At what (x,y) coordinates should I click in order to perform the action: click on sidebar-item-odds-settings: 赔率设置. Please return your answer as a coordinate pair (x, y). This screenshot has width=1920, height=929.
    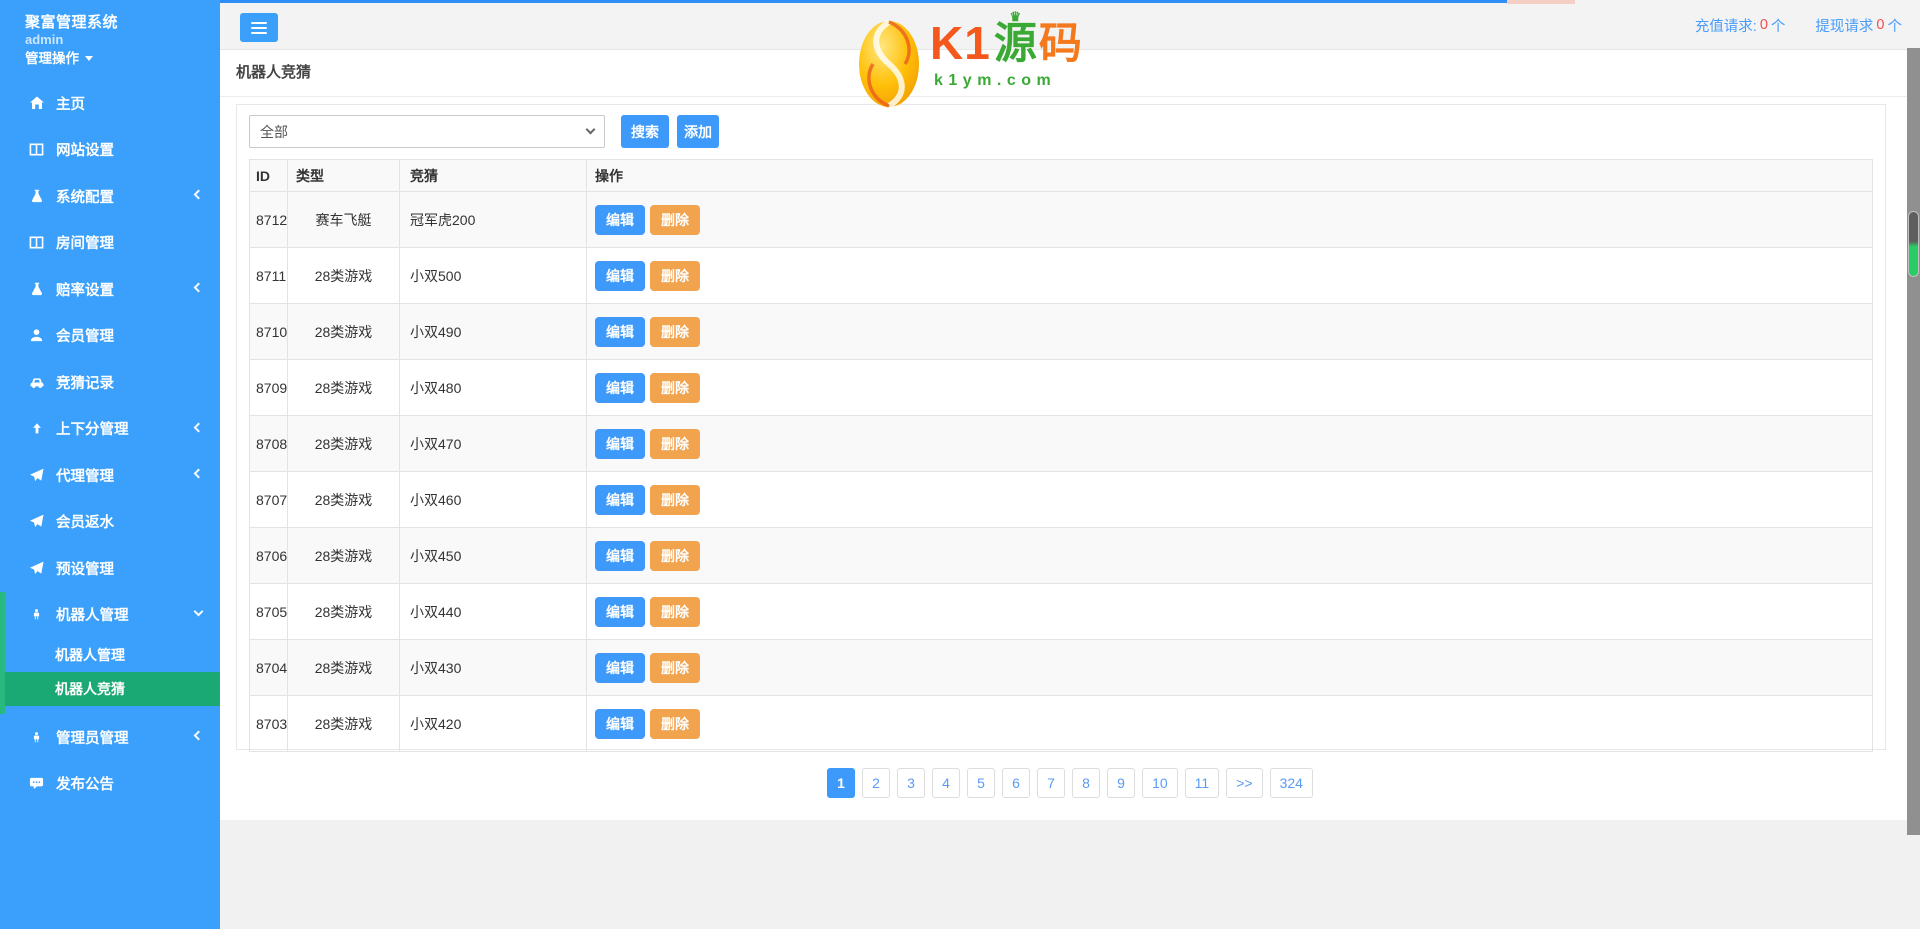
    Looking at the image, I should click on (110, 289).